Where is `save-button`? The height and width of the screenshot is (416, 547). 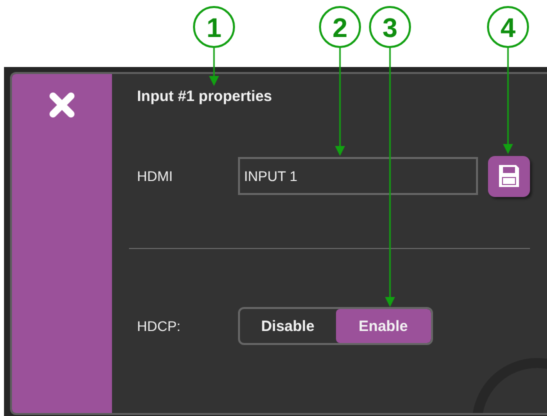 save-button is located at coordinates (509, 176).